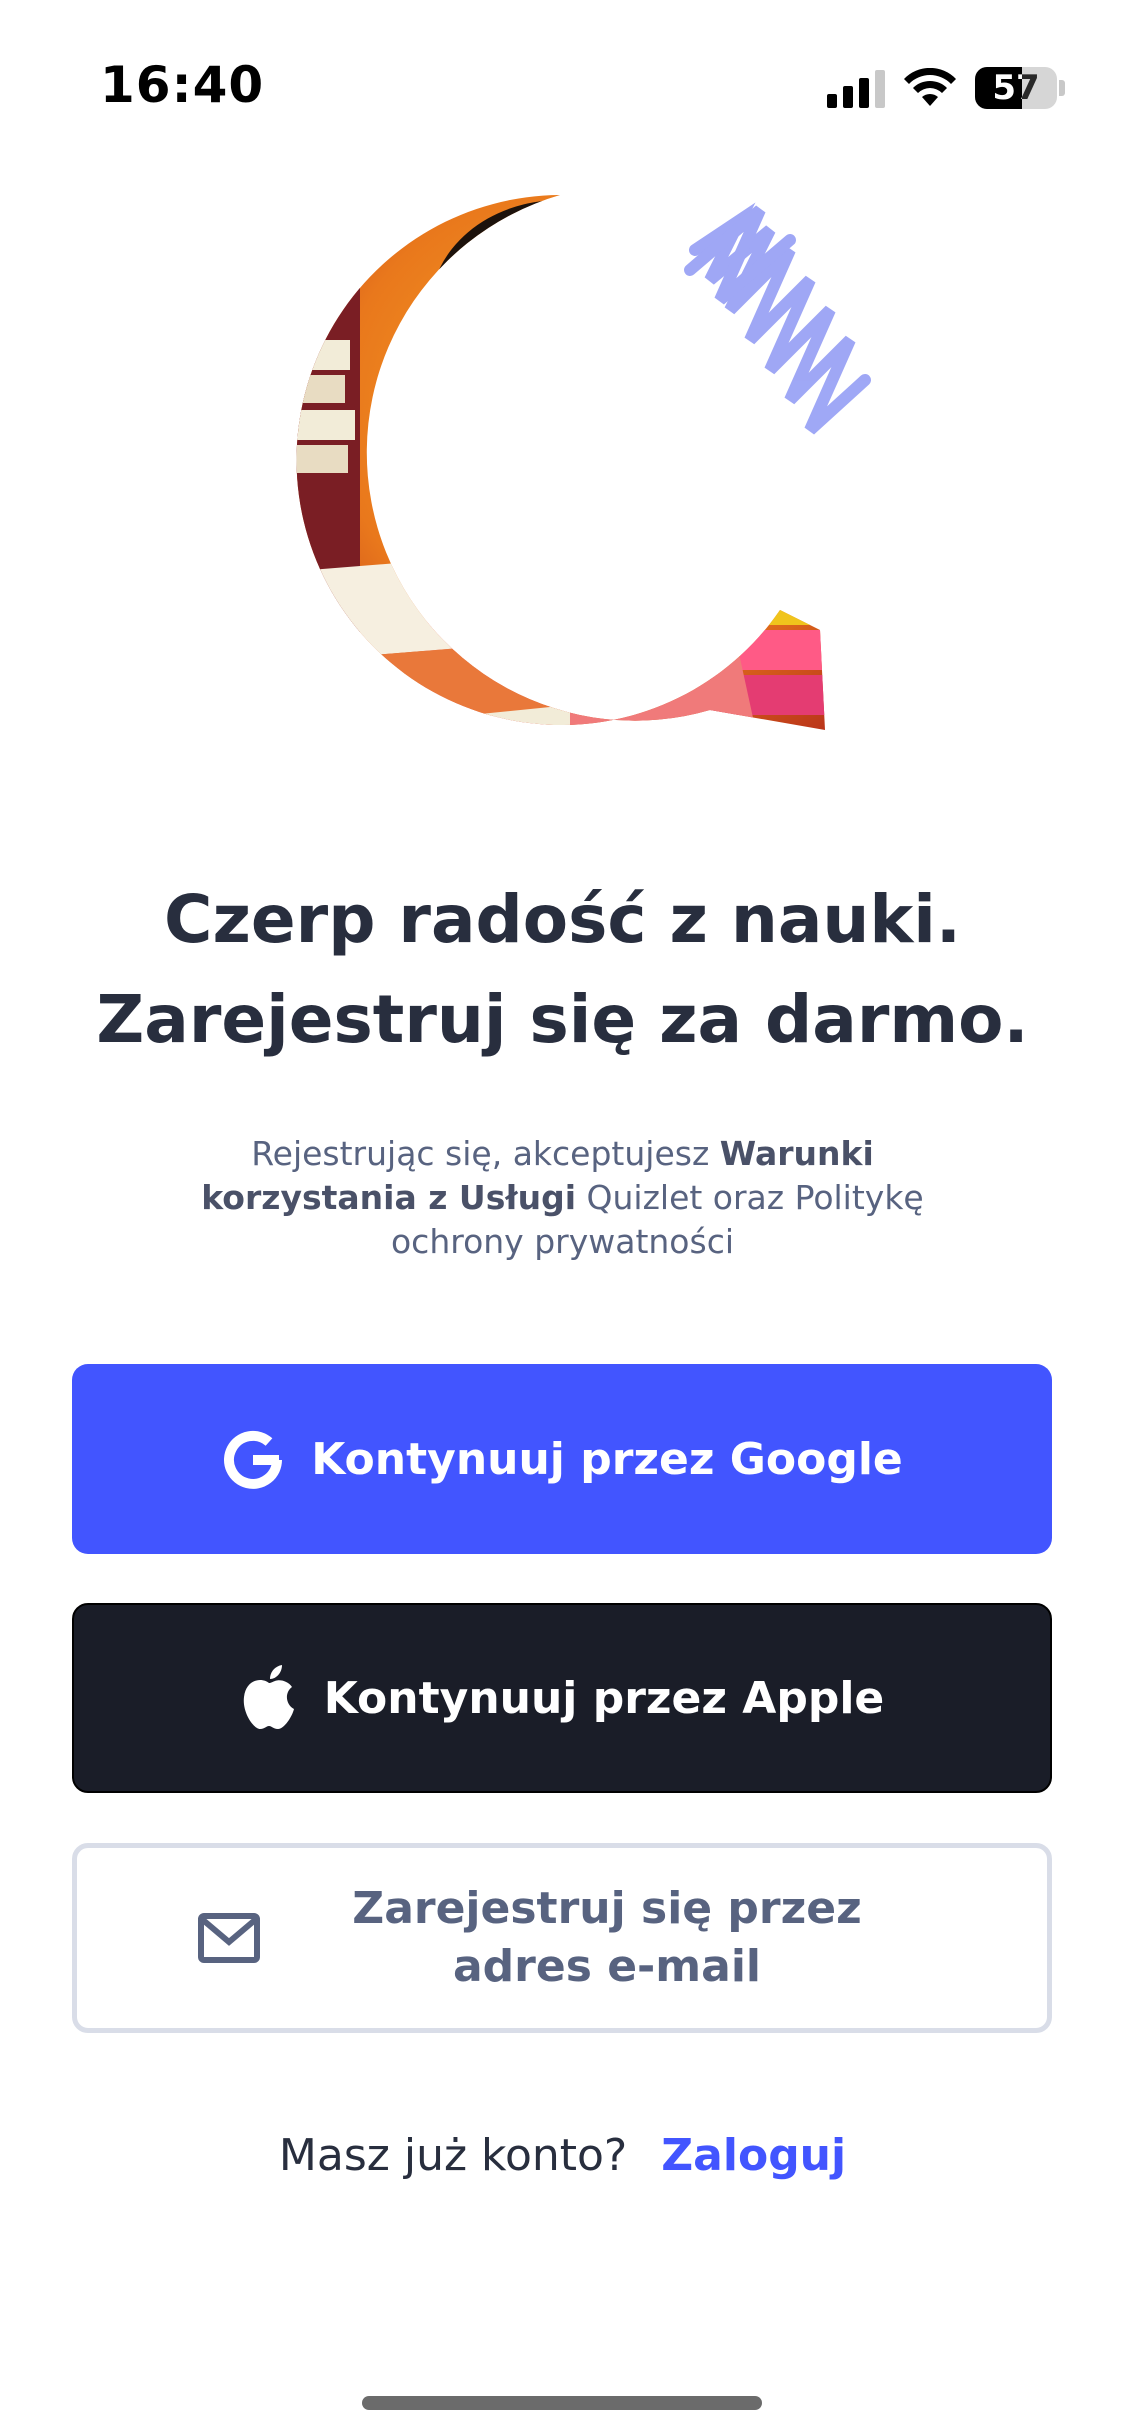 This screenshot has width=1125, height=2436. I want to click on battery-indicator: 57, so click(1016, 88).